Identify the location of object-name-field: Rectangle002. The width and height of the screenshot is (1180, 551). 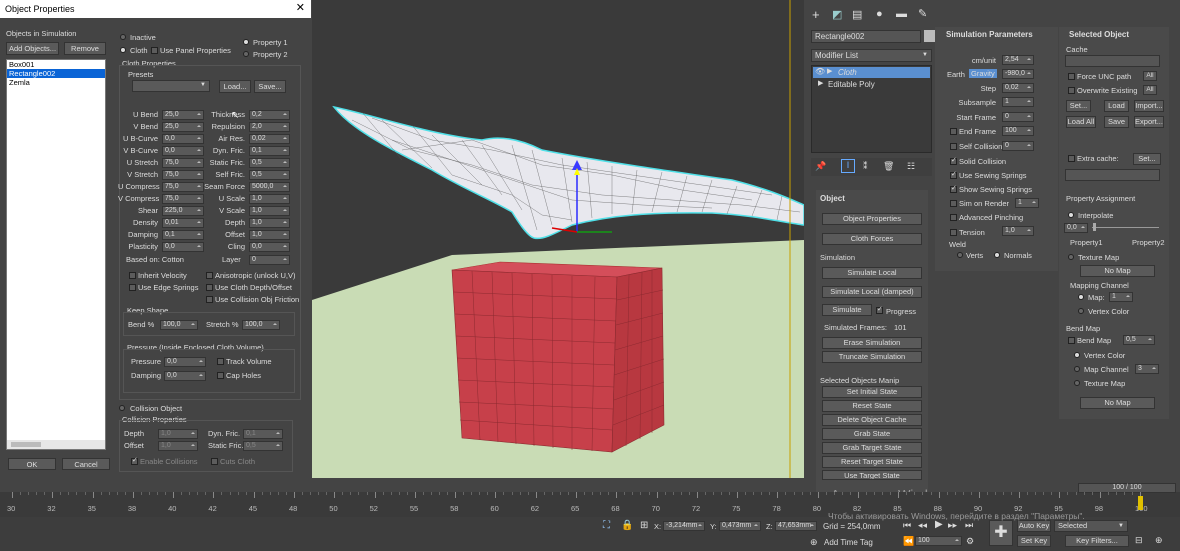
(866, 36).